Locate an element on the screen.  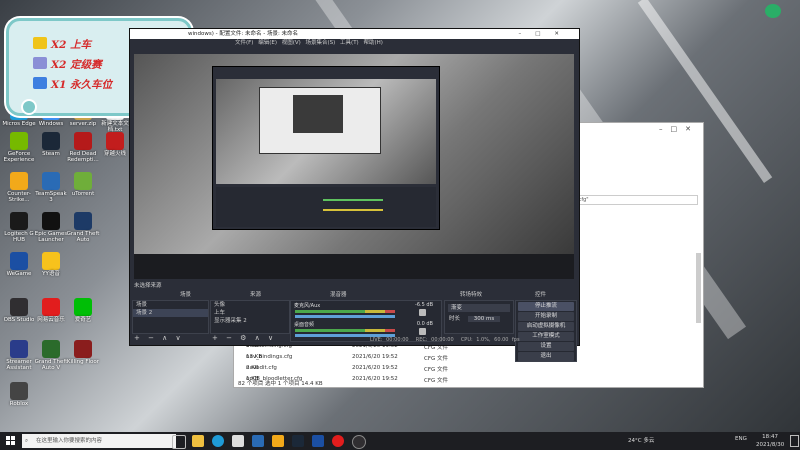
clock: 18:47 2021/8/30 is located at coordinates (770, 441).